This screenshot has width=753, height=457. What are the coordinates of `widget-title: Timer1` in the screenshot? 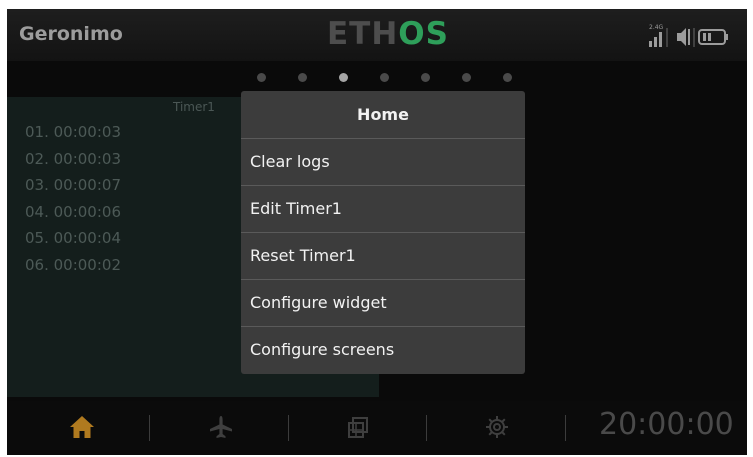 It's located at (194, 107).